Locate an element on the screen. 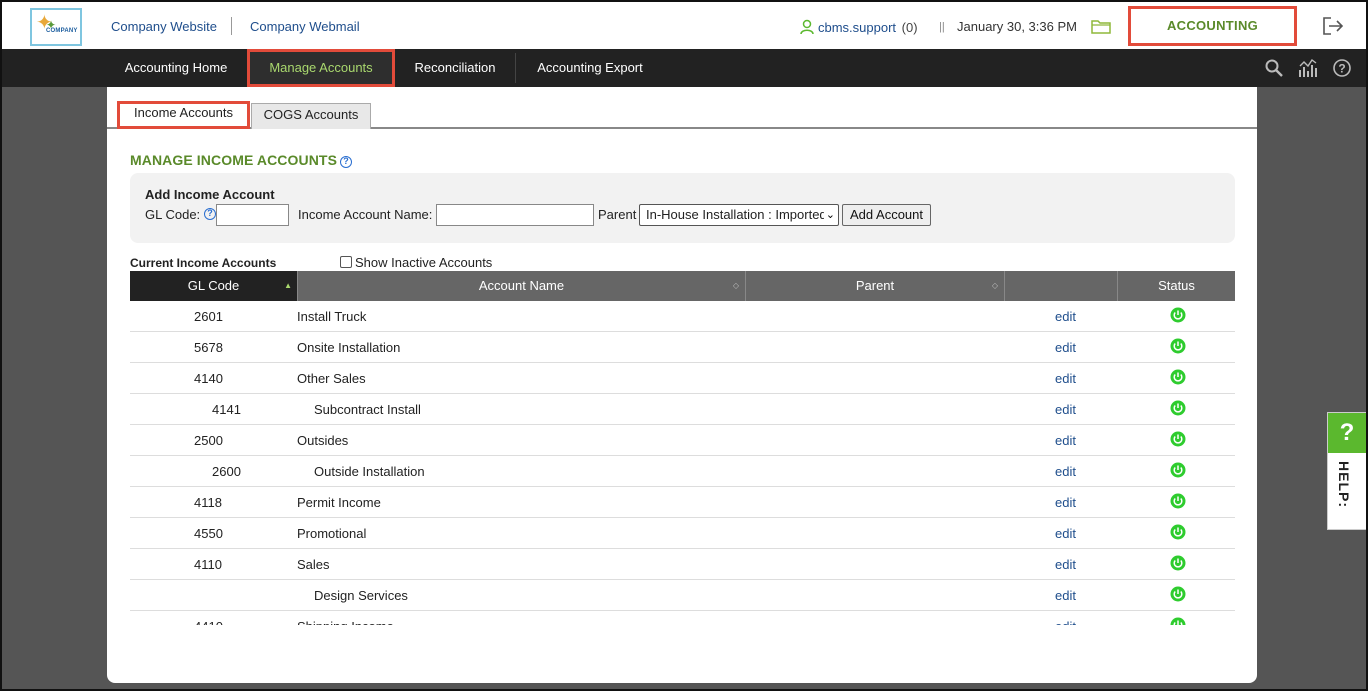  account-name-input is located at coordinates (515, 215).